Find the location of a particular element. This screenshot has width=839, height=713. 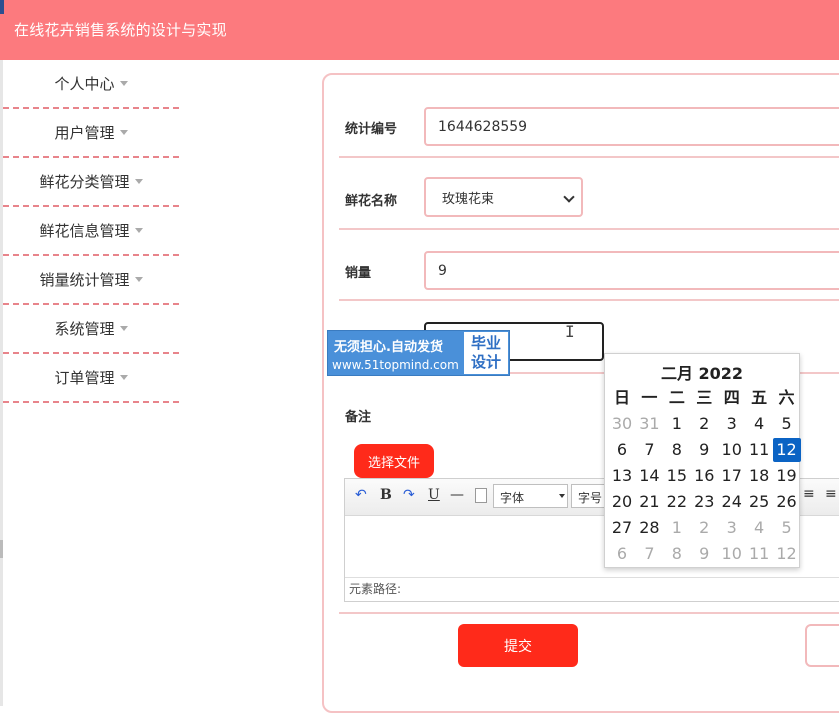

calendar-day: 28 is located at coordinates (649, 528).